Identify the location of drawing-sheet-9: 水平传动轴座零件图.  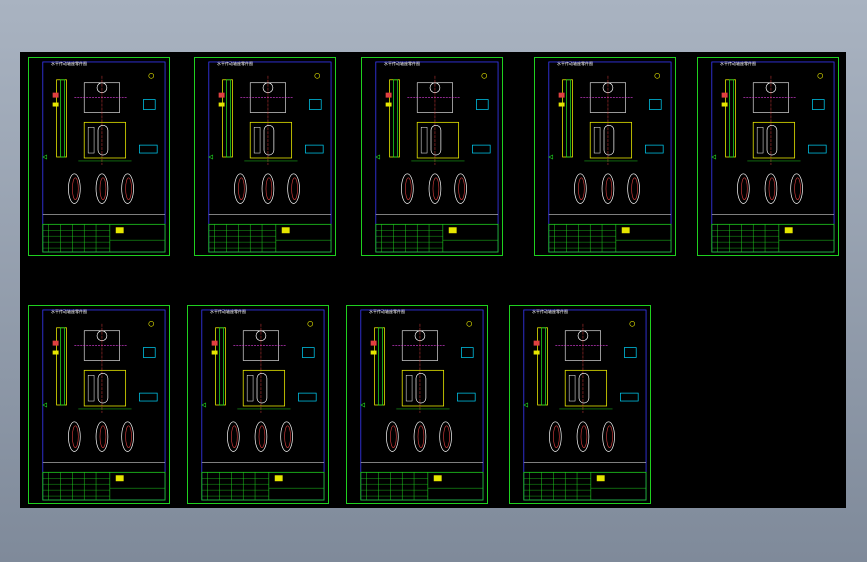
(580, 404).